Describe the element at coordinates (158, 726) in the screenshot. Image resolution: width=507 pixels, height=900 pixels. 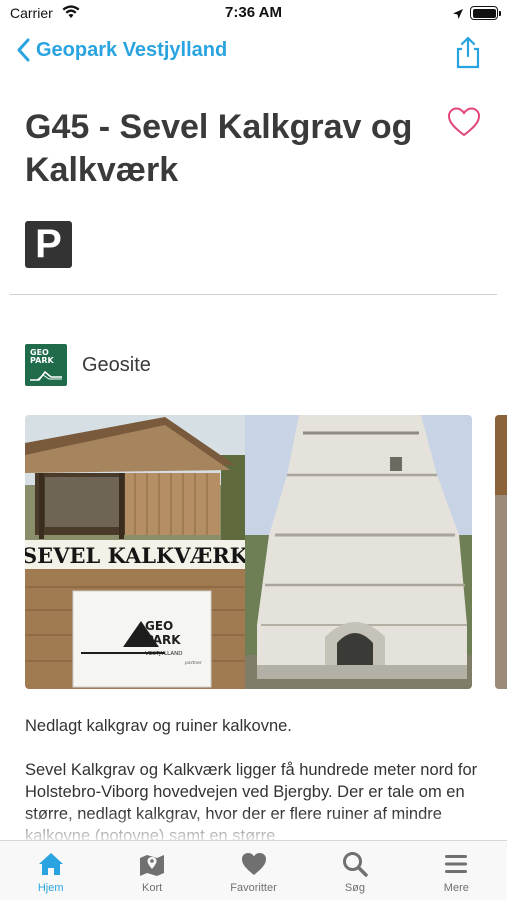
I see `short-description: Nedlagt kalkgrav og ruiner kalkovne.` at that location.